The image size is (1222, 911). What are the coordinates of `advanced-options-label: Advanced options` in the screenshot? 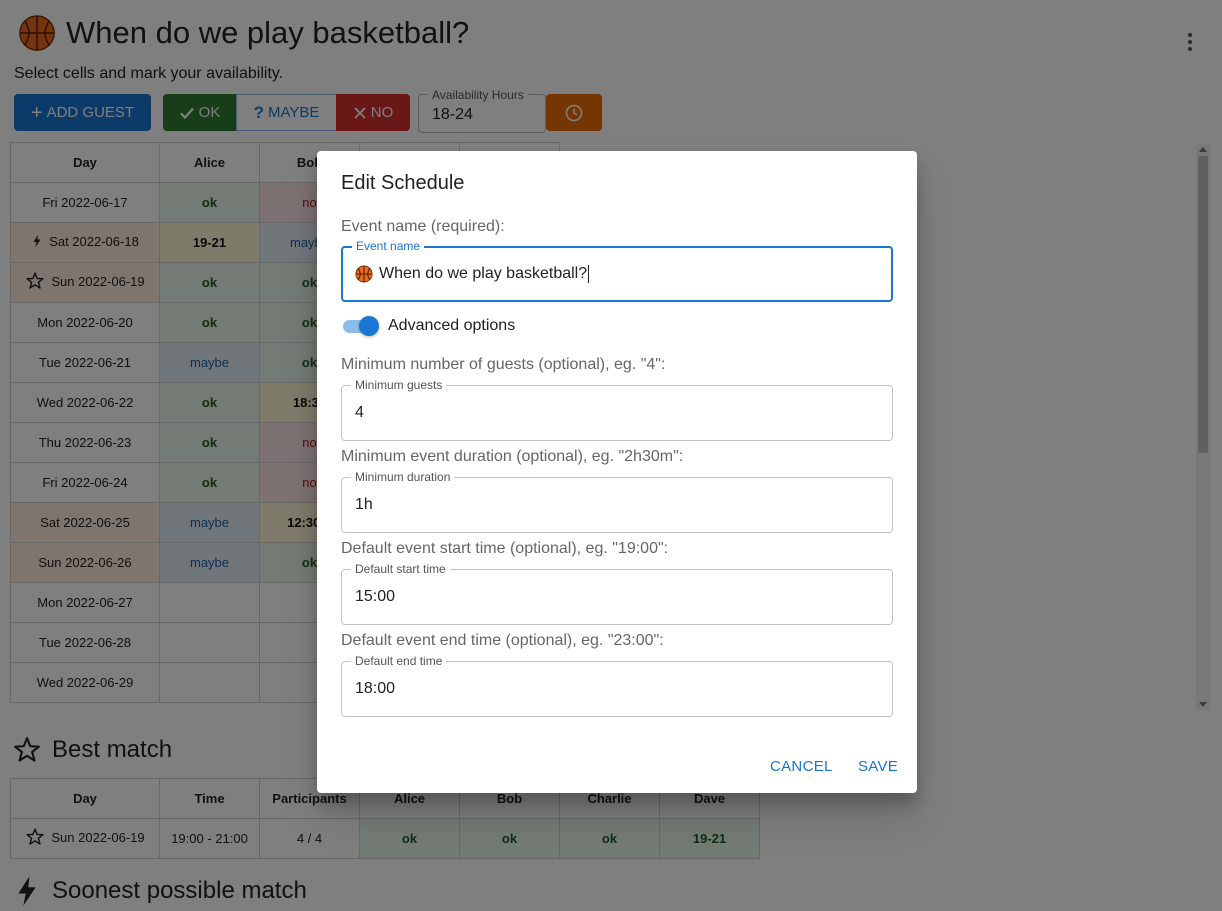 It's located at (452, 325).